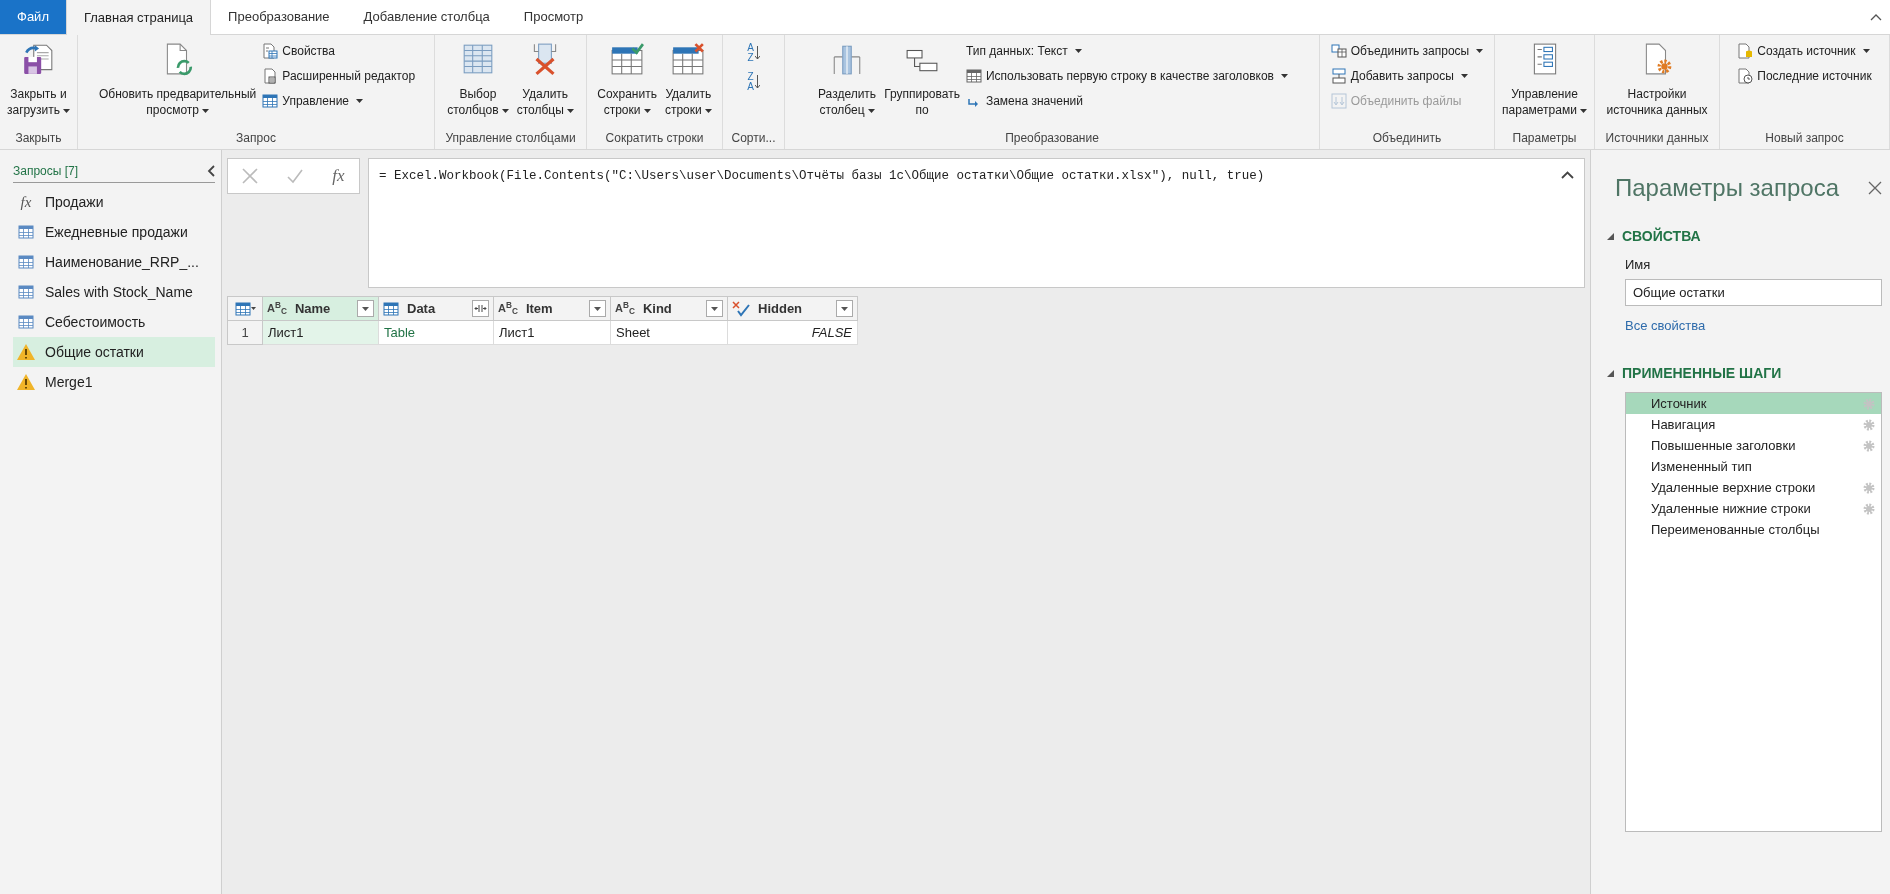 This screenshot has height=894, width=1890. What do you see at coordinates (922, 79) in the screenshot?
I see `ribbon-button: Группировать по` at bounding box center [922, 79].